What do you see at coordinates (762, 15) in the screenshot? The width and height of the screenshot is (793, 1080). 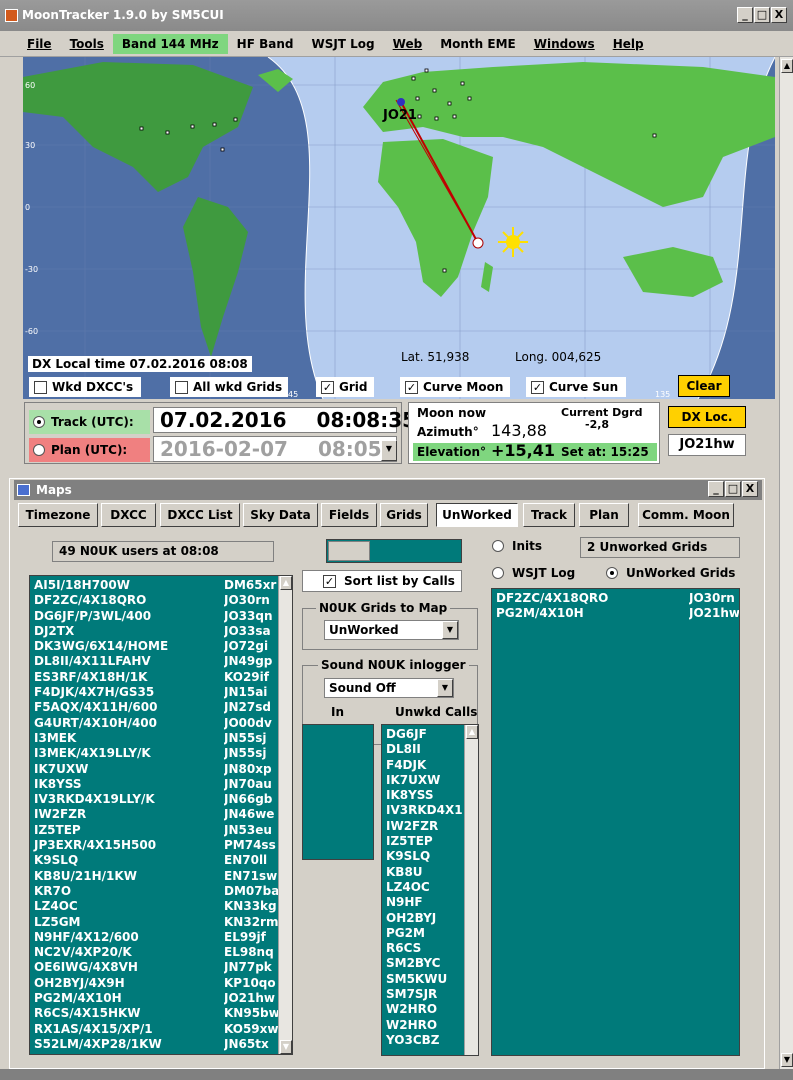 I see `maximize-button: □` at bounding box center [762, 15].